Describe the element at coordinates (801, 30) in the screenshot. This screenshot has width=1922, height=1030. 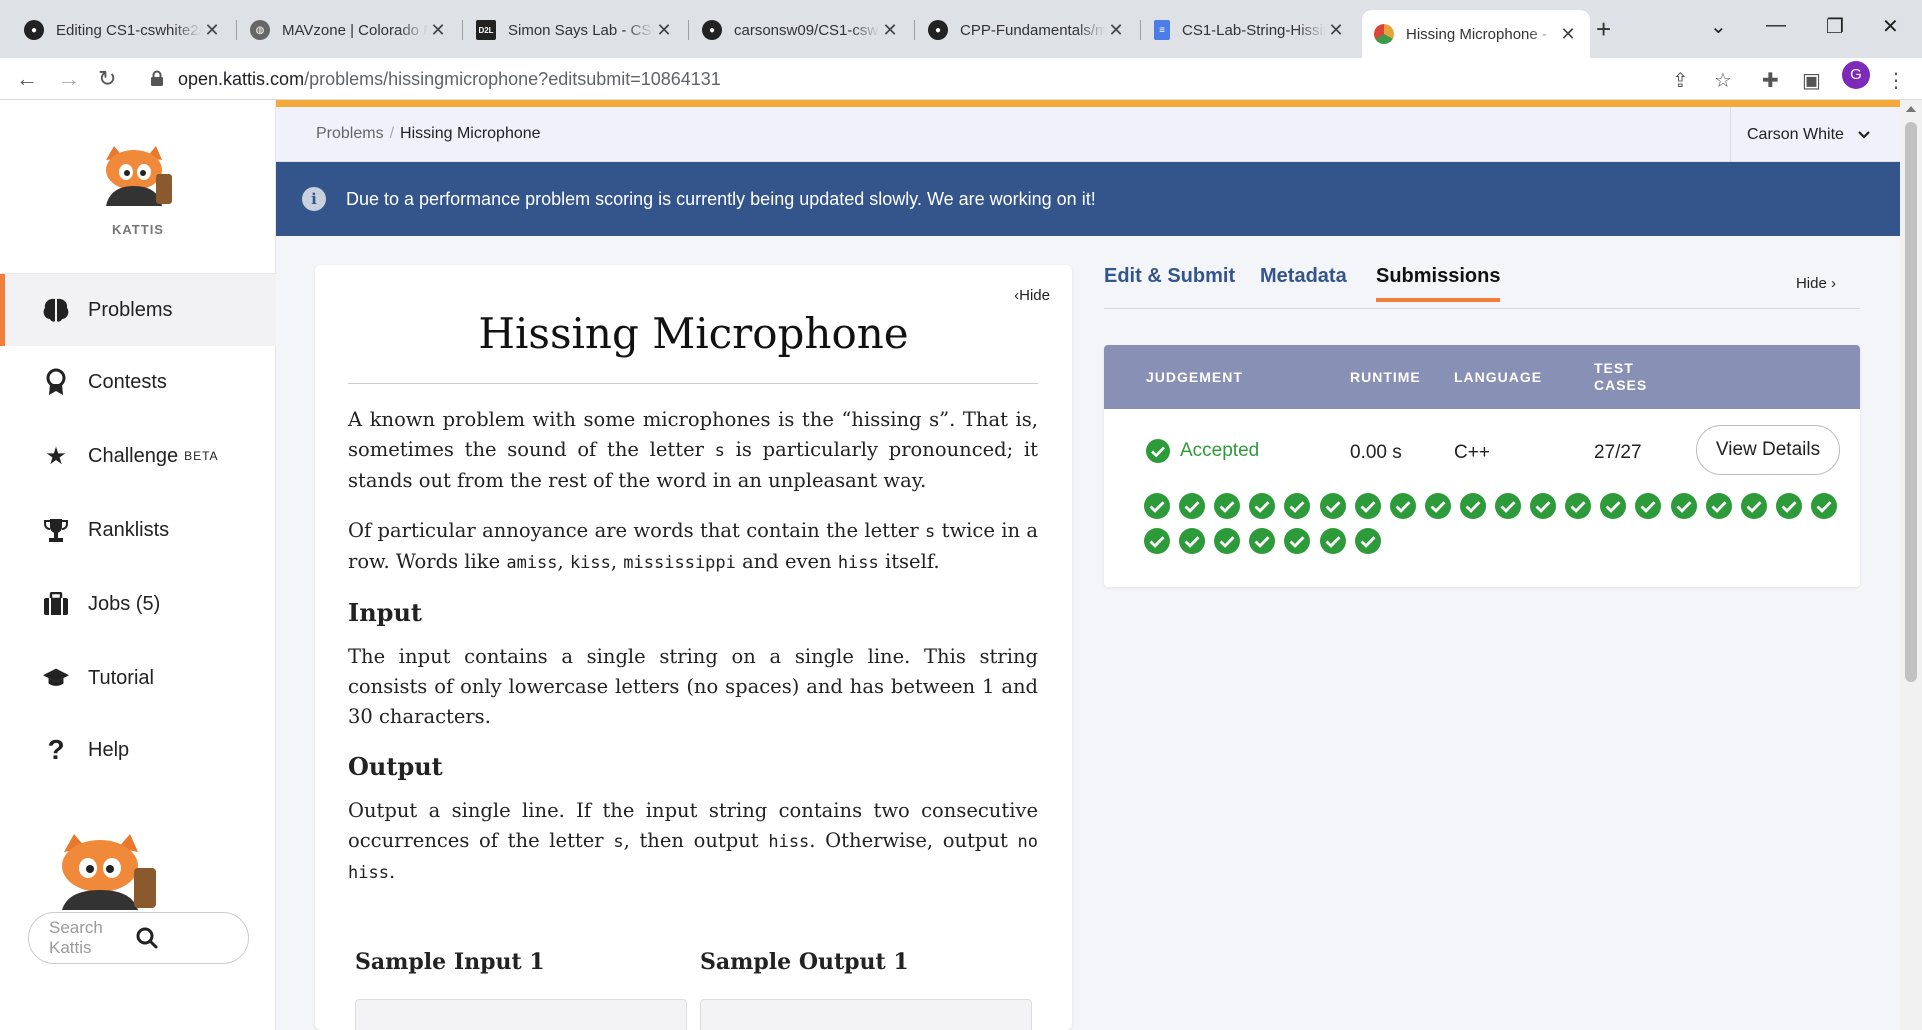
I see `browser-tab: ● carsonsw09/CS1-cswh ✕` at that location.